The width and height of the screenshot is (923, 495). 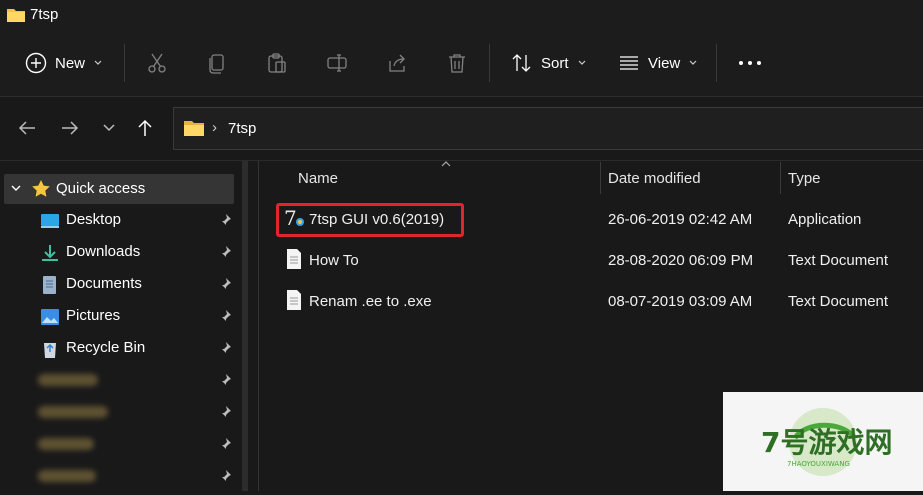 What do you see at coordinates (680, 301) in the screenshot?
I see `file-date: 08-07-2019 03:09 AM` at bounding box center [680, 301].